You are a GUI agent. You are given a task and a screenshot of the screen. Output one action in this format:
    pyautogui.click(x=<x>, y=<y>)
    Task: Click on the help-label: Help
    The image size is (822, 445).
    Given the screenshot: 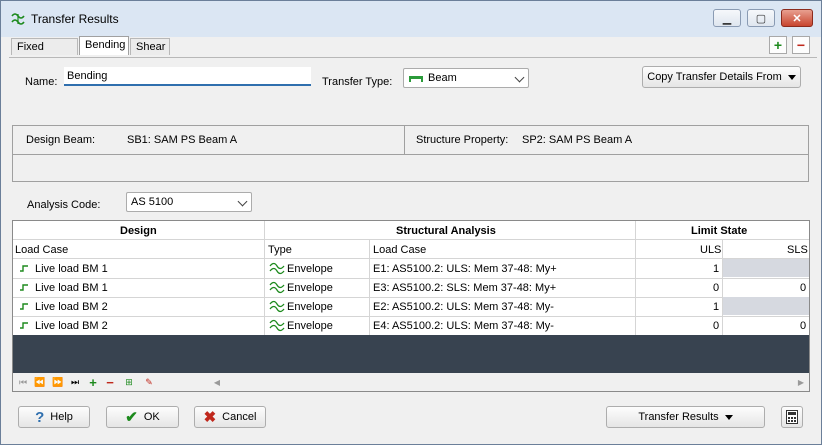 What is the action you would take?
    pyautogui.click(x=61, y=417)
    